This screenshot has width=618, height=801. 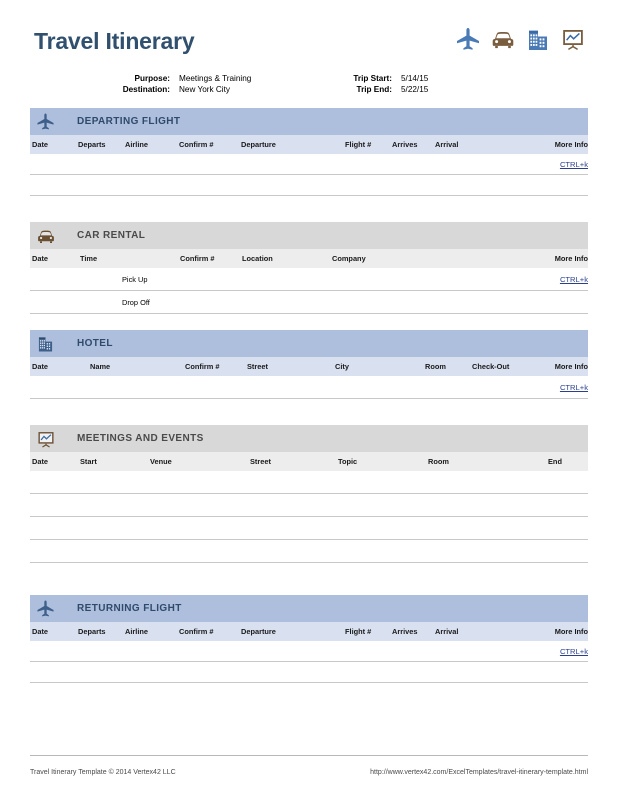 I want to click on destination-row: Destination: New York City, so click(x=223, y=90).